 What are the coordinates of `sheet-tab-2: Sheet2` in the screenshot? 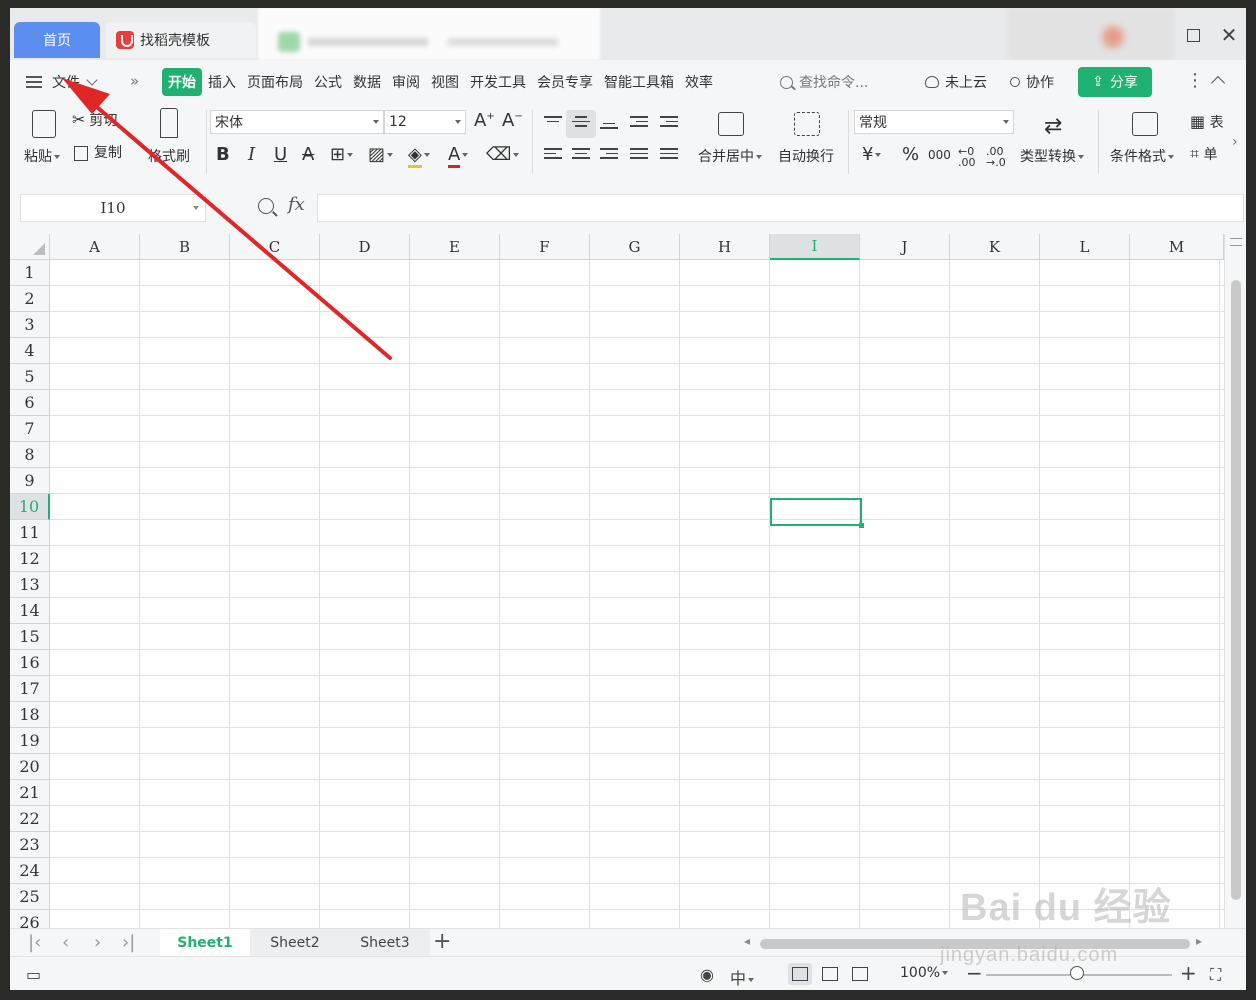 It's located at (295, 942).